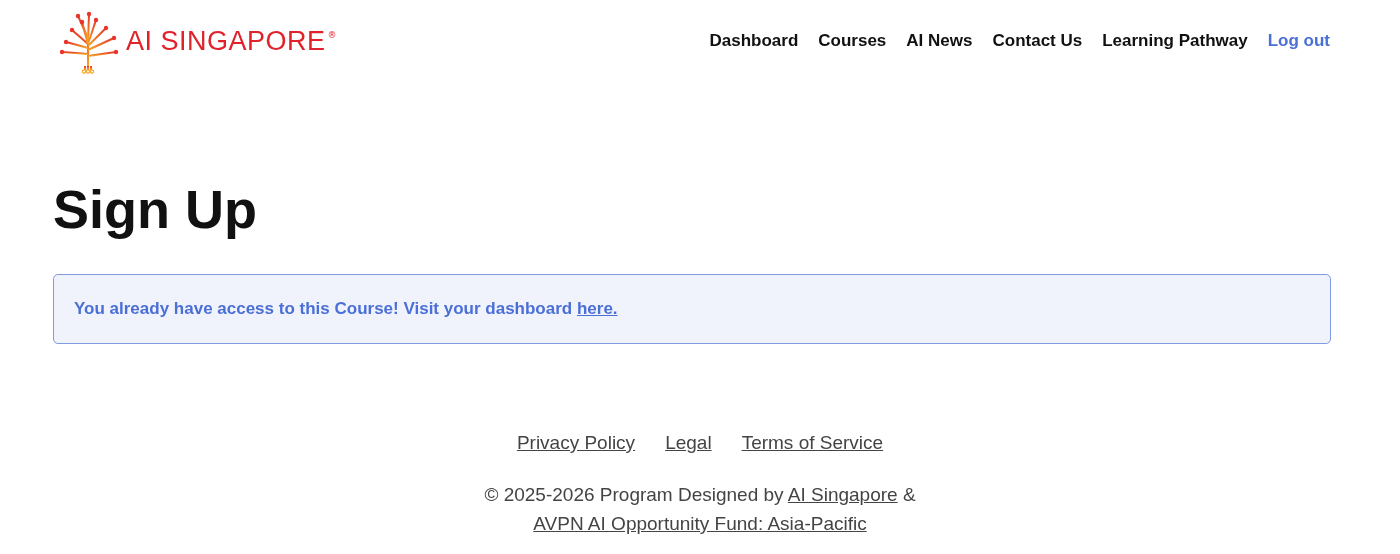  I want to click on nav-link: Courses, so click(852, 41).